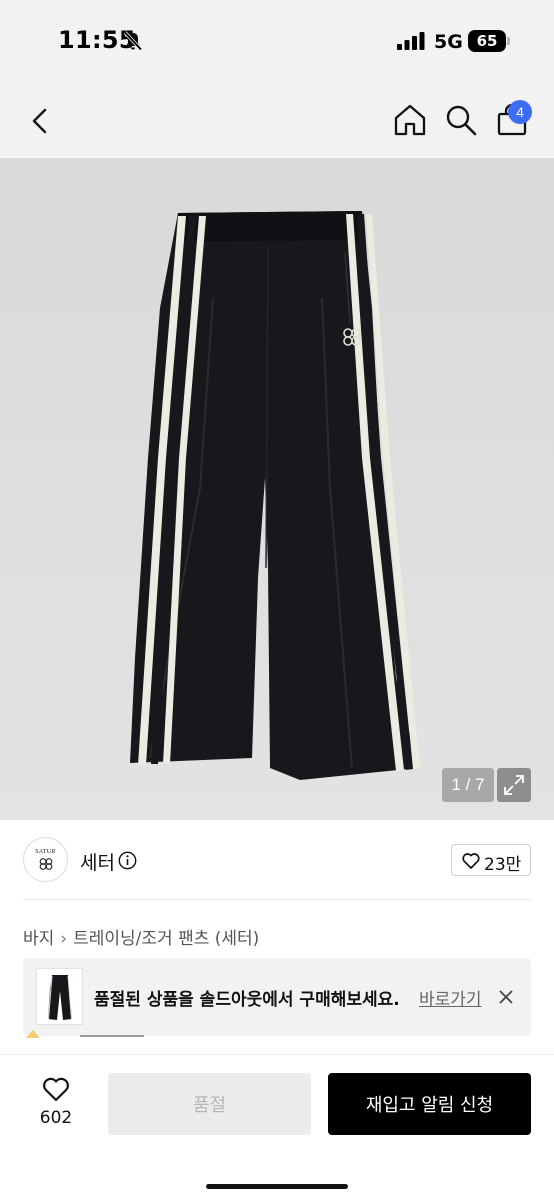 The width and height of the screenshot is (554, 1200). Describe the element at coordinates (520, 112) in the screenshot. I see `cart-count-badge: 4` at that location.